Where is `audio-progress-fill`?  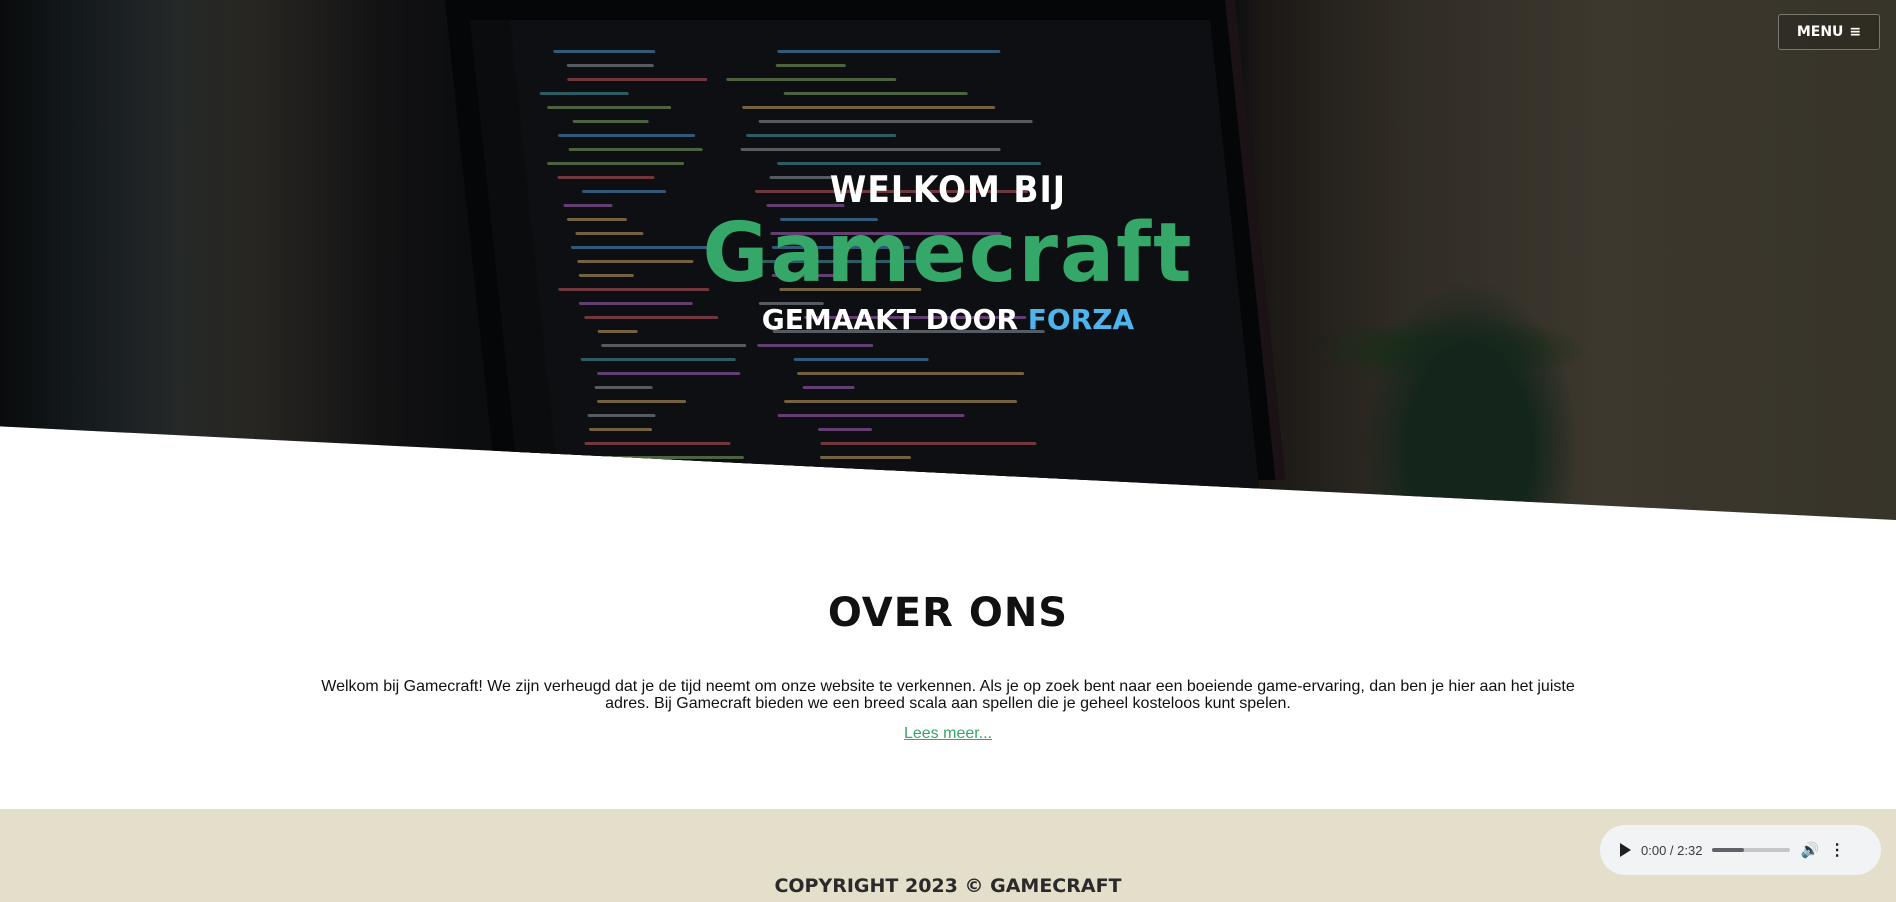 audio-progress-fill is located at coordinates (1728, 850).